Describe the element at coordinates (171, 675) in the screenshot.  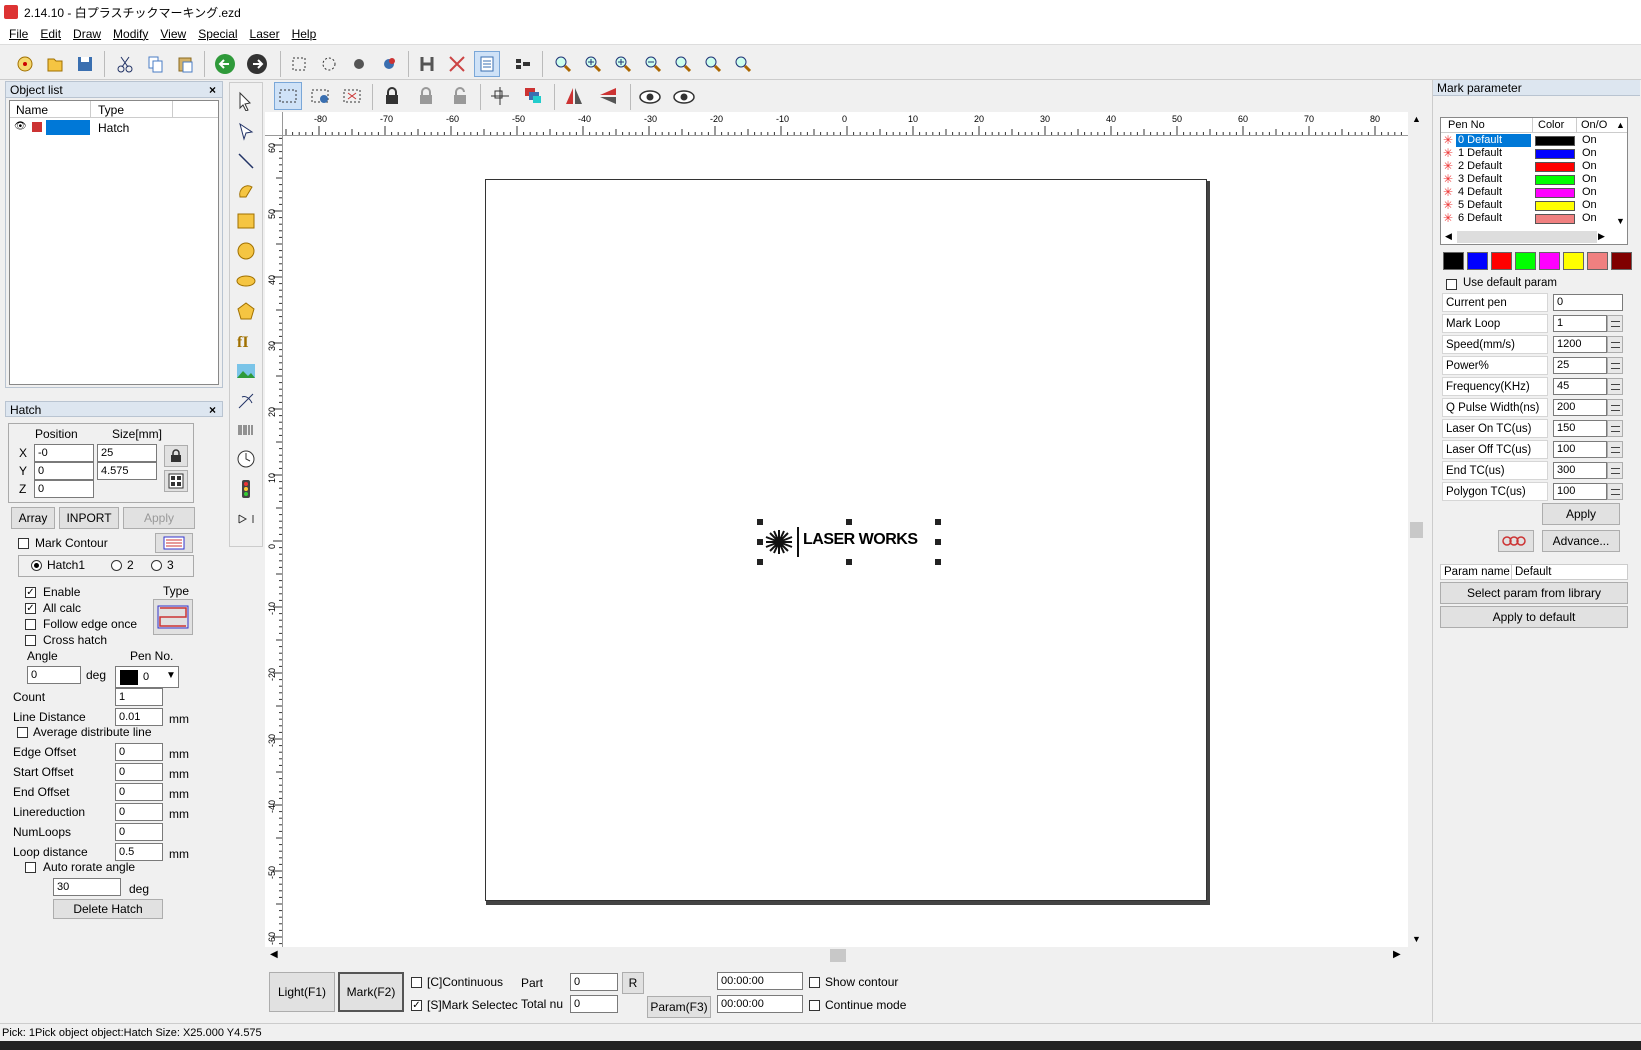
I see `chevron-down-icon: ▼` at that location.